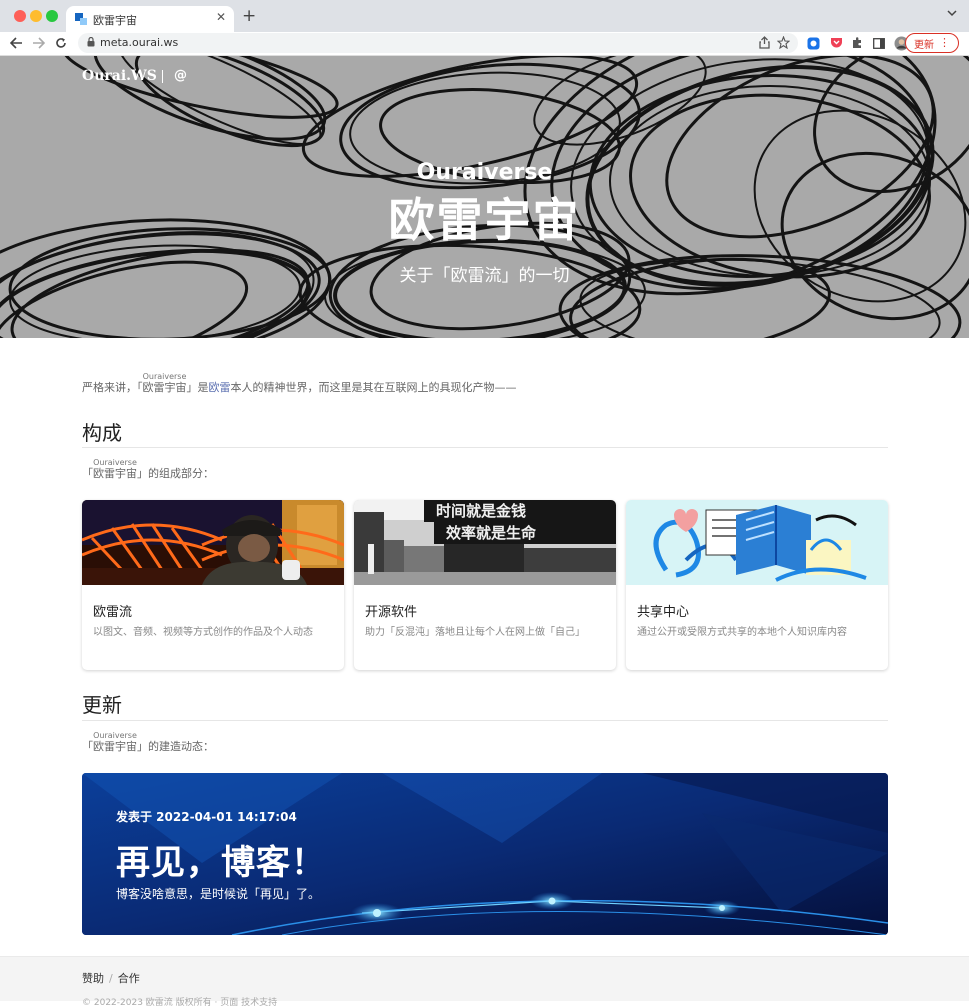 This screenshot has height=1008, width=969. Describe the element at coordinates (52, 16) in the screenshot. I see `maximize-window-button` at that location.